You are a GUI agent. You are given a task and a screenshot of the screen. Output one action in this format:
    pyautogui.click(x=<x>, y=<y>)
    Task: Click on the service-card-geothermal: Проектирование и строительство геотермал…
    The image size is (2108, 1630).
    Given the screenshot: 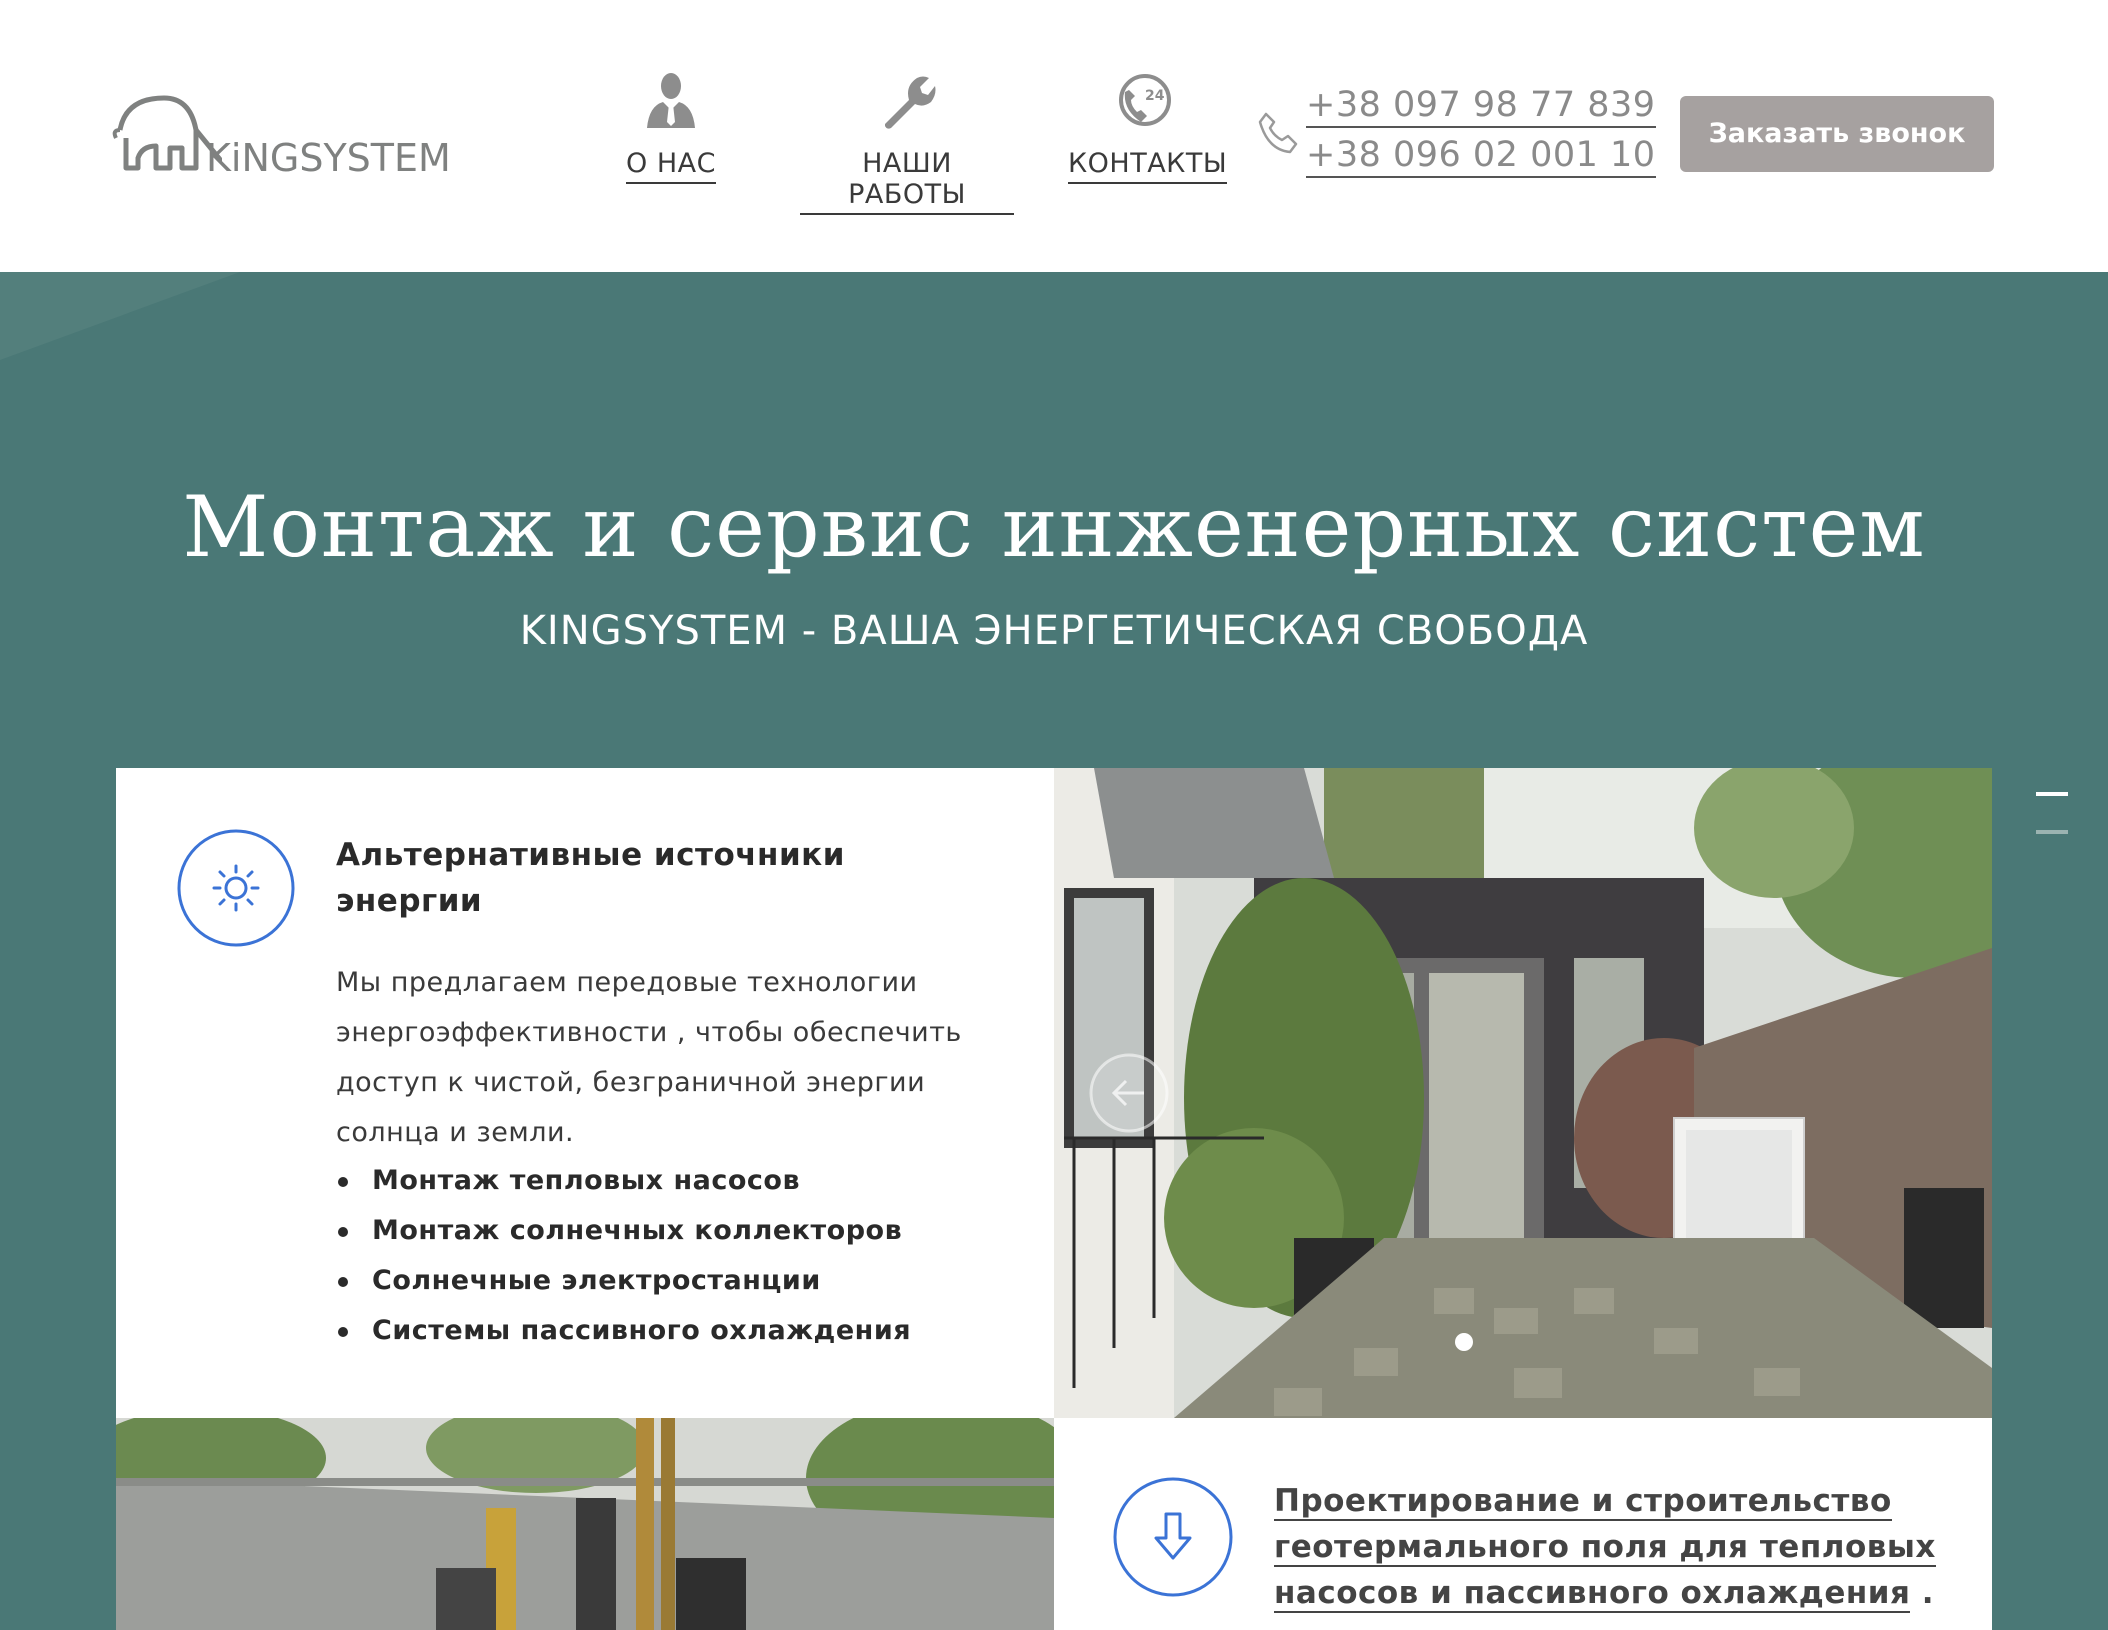 What is the action you would take?
    pyautogui.click(x=1523, y=1524)
    